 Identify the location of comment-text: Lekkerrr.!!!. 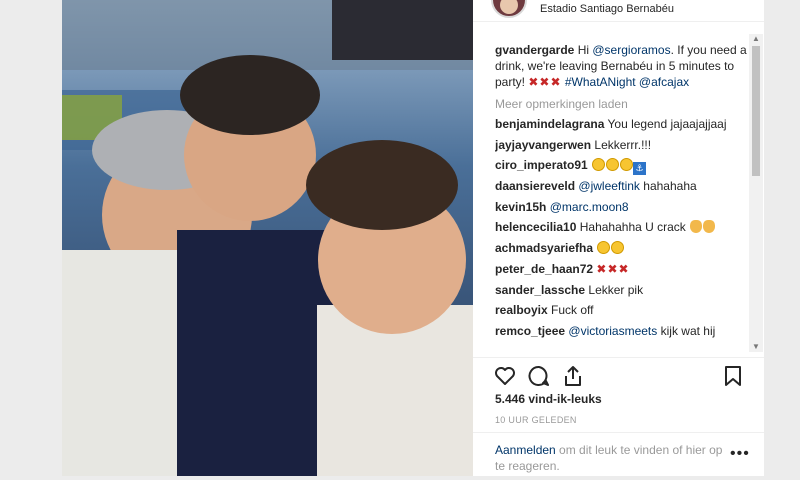
(623, 144).